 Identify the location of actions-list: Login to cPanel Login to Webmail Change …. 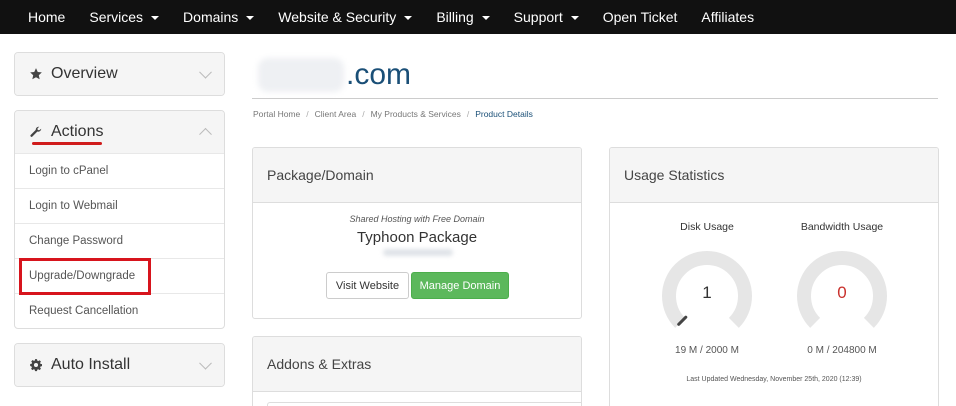
(119, 240).